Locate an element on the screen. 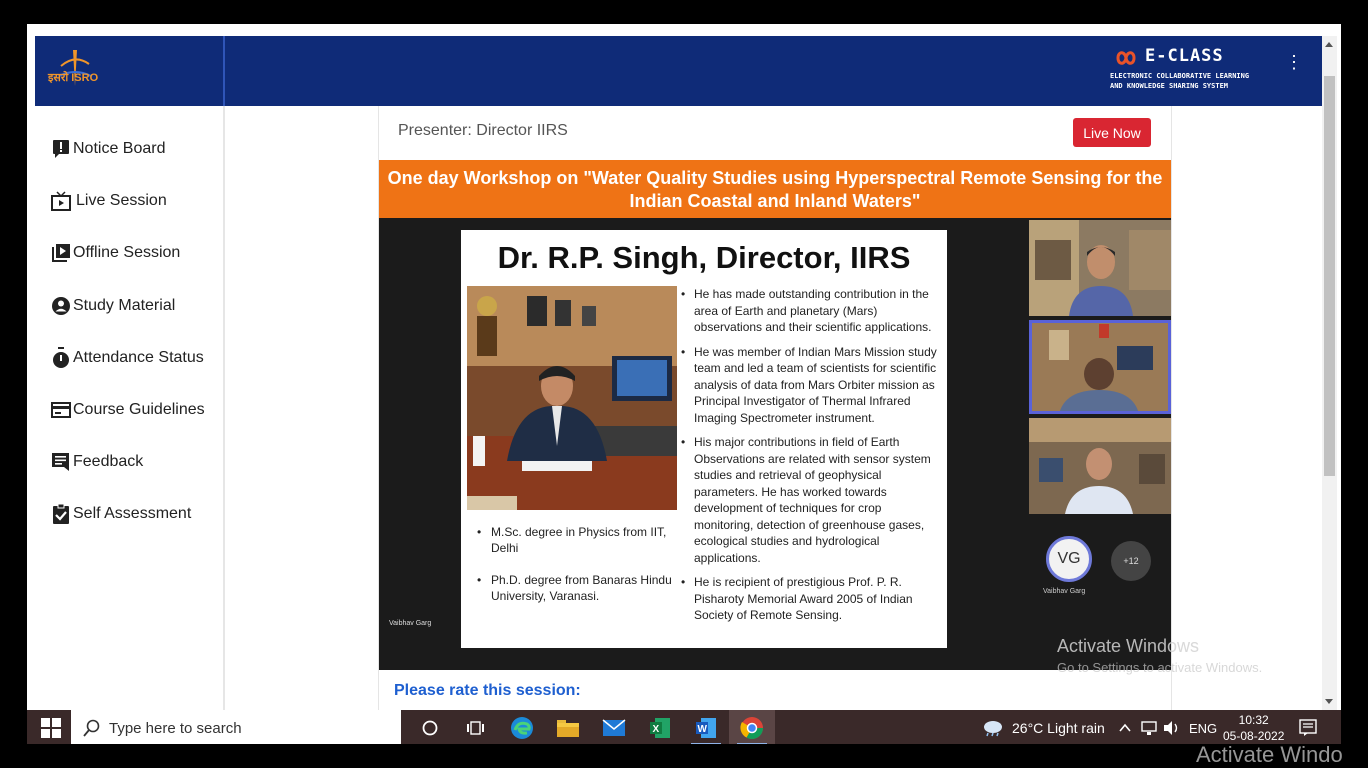 The height and width of the screenshot is (768, 1368). sidebar-item-offline-session: Offline Session is located at coordinates (115, 253).